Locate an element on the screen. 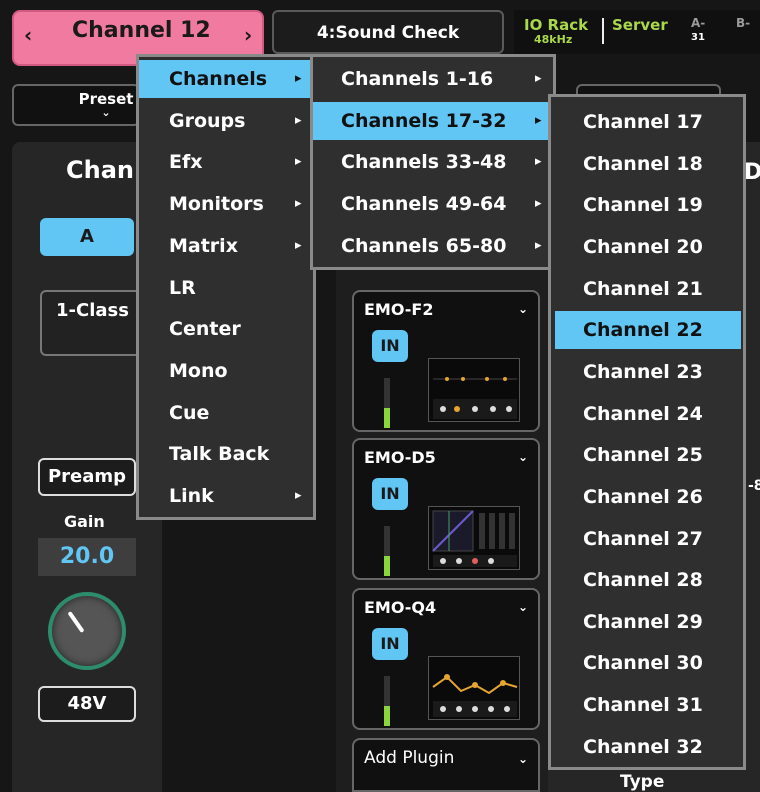  channel-item: Channel 19 is located at coordinates (648, 205).